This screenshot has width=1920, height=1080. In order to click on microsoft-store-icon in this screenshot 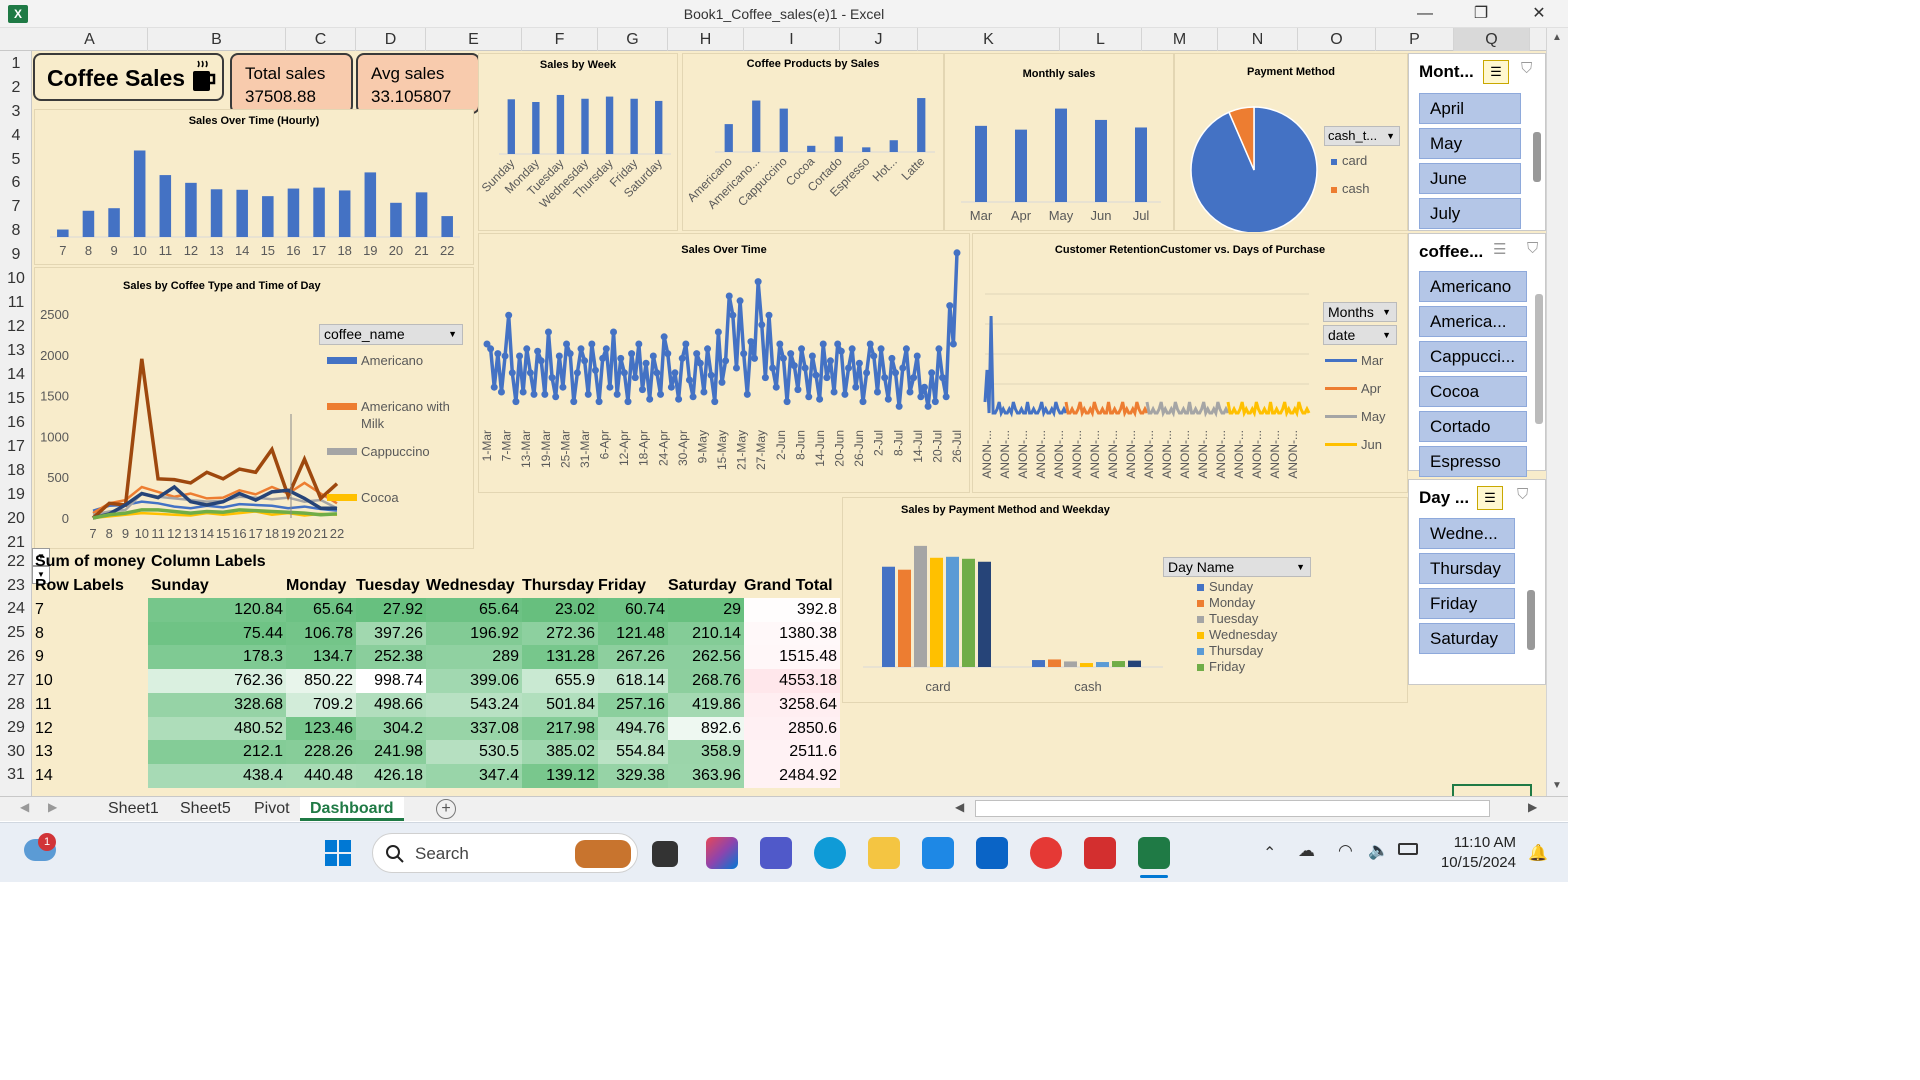, I will do `click(938, 853)`.